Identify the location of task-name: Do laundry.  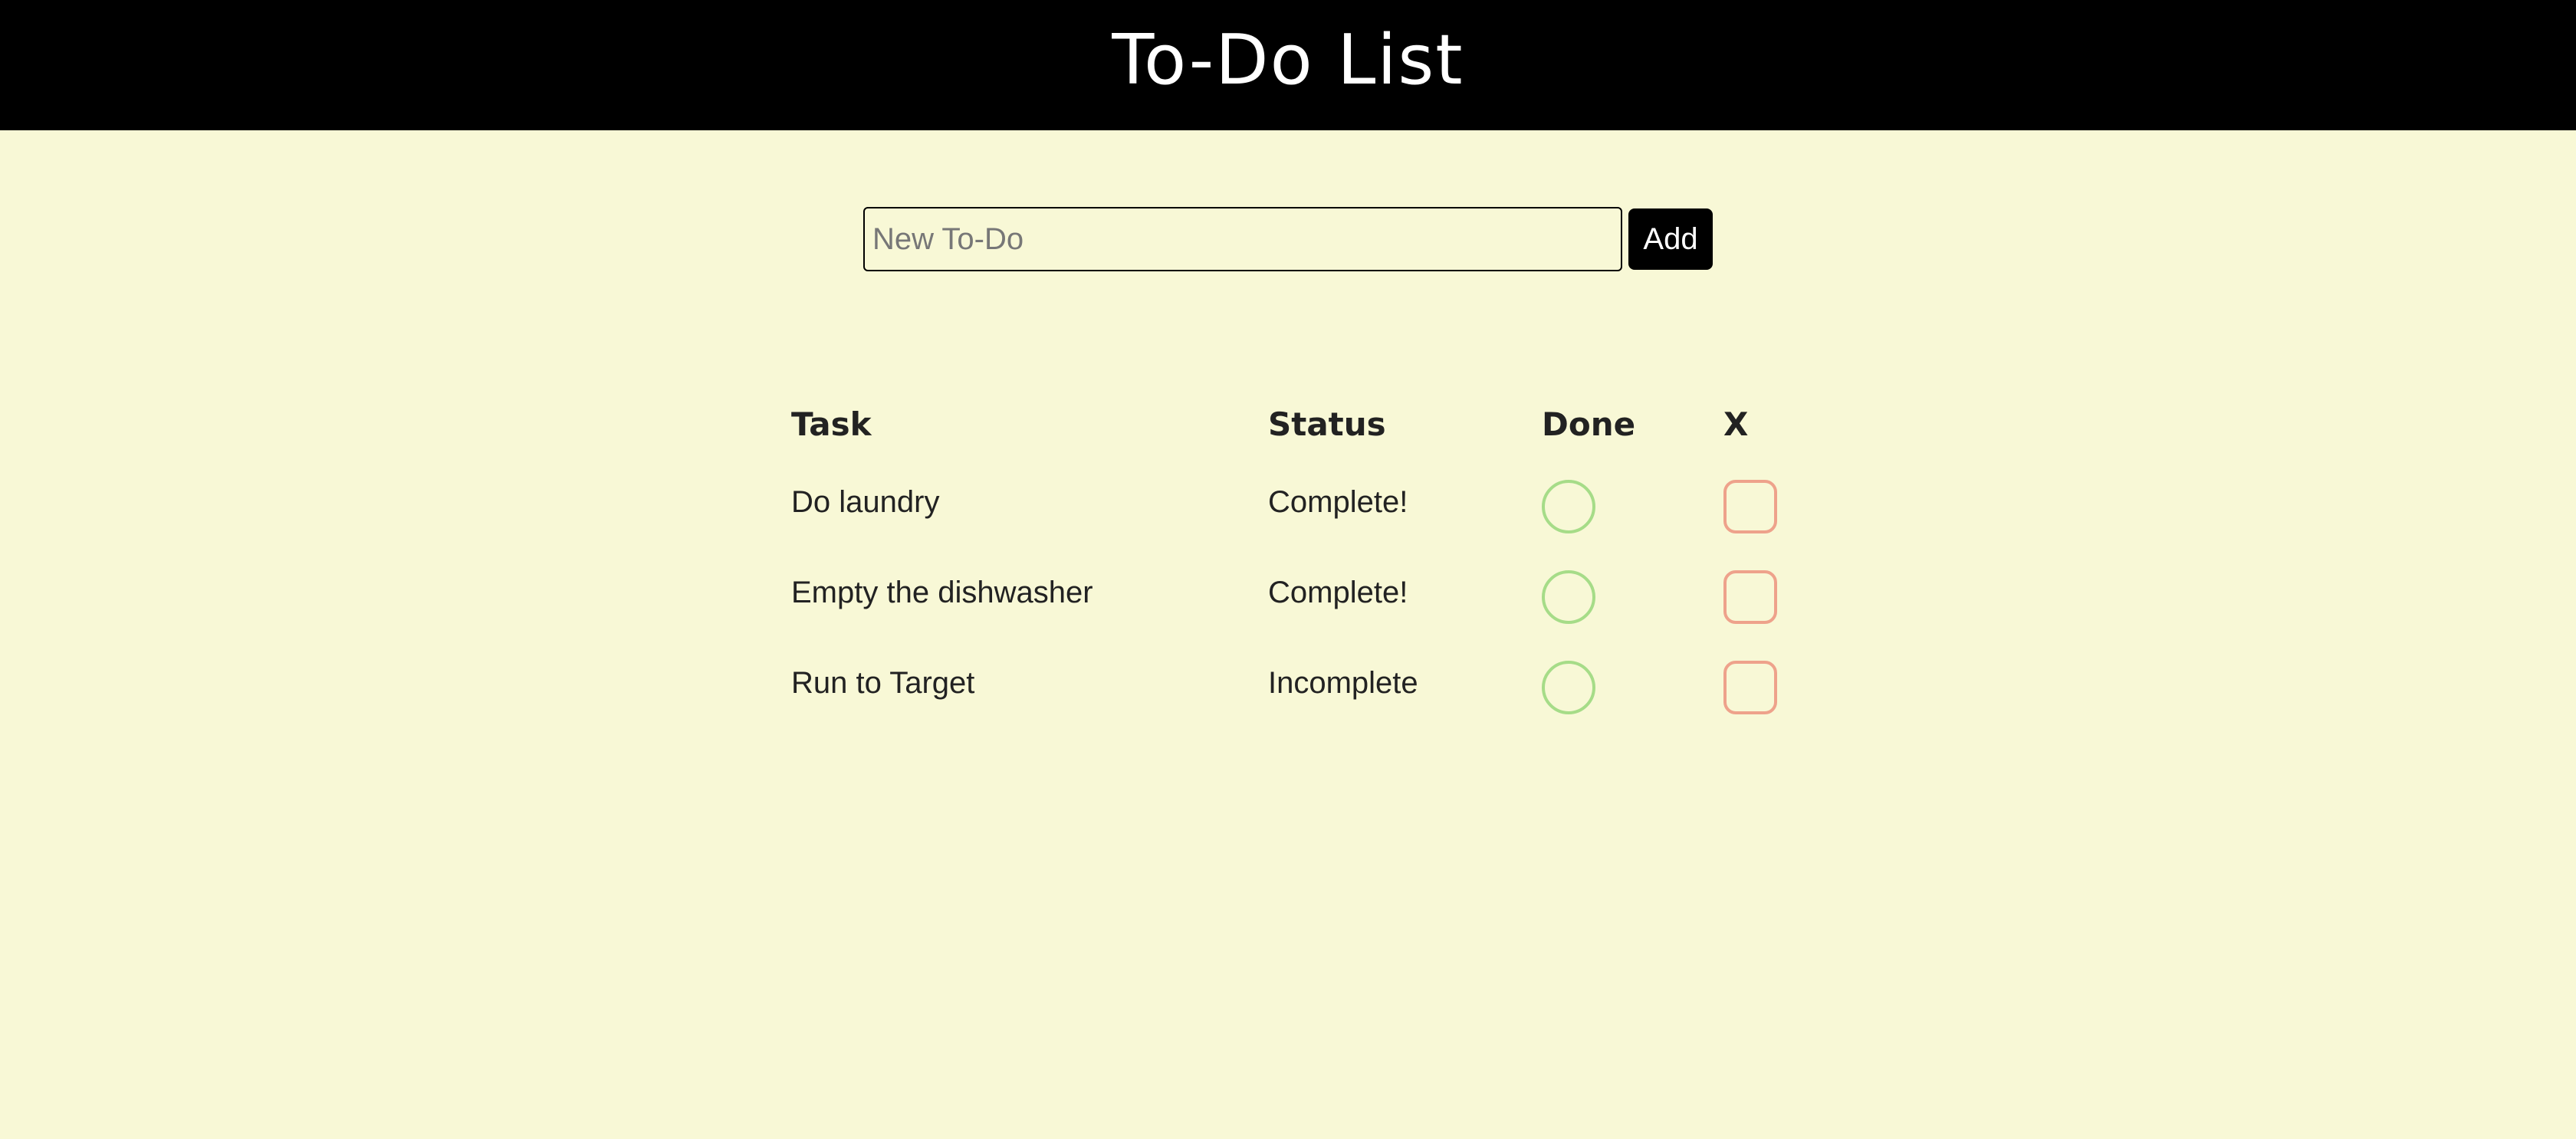
(866, 502).